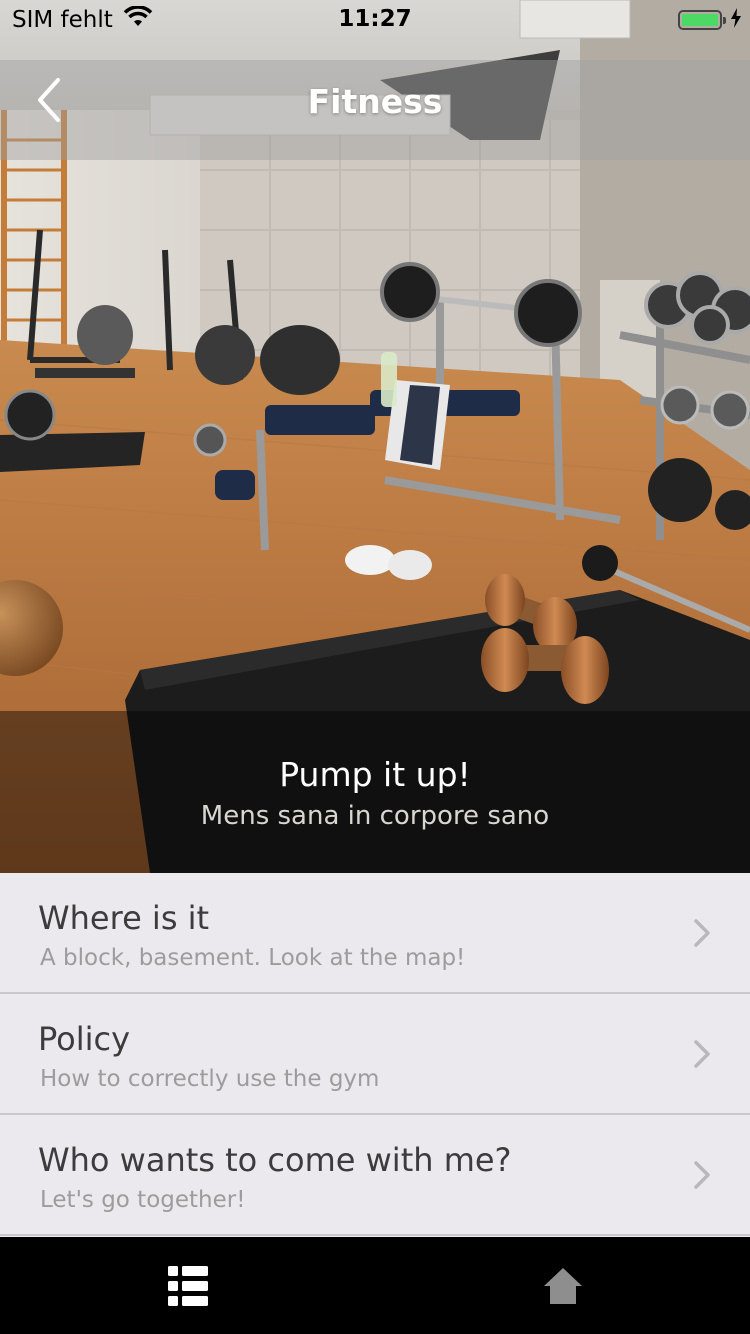  I want to click on list-icon, so click(187, 1285).